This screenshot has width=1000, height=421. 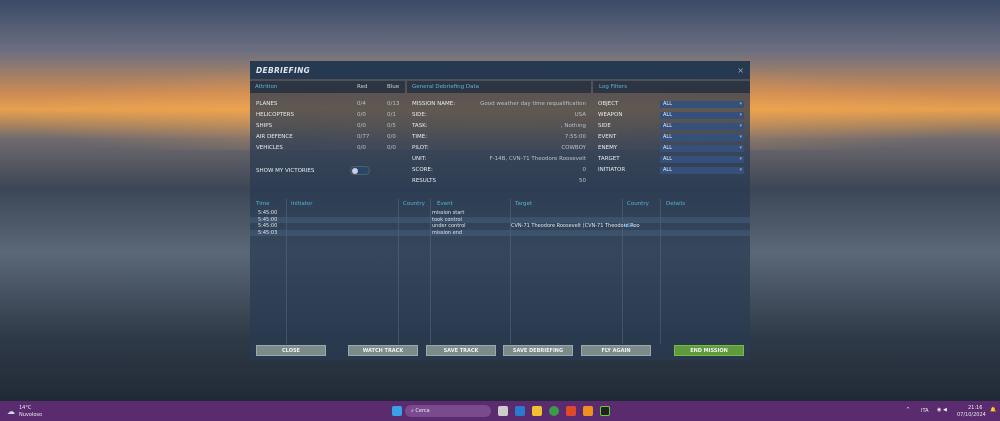 I want to click on attrition-header: Attrition Red Blue, so click(x=327, y=87).